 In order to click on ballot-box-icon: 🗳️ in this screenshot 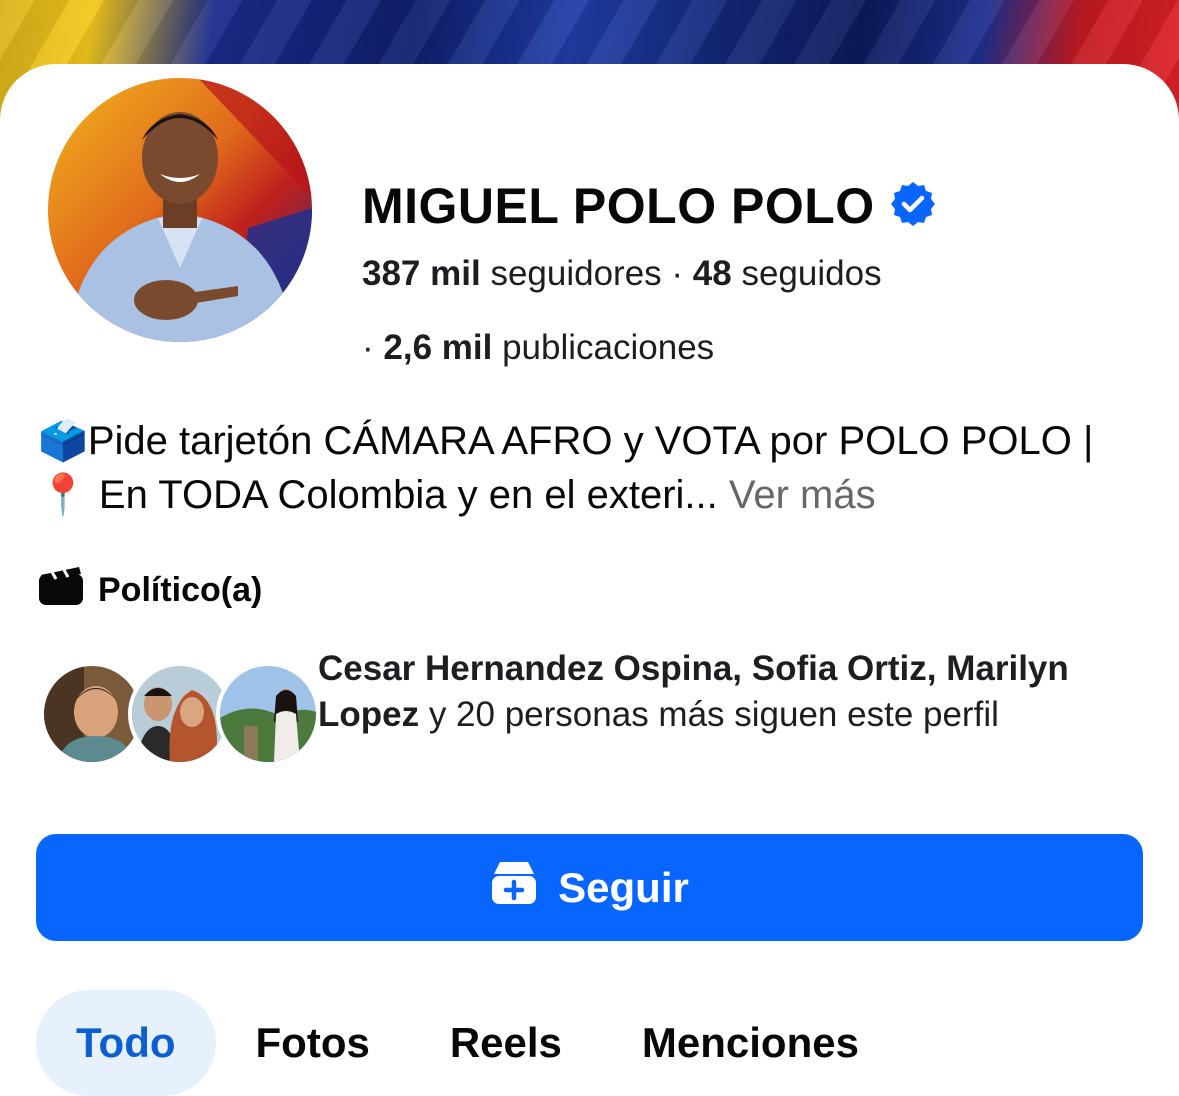, I will do `click(63, 441)`.